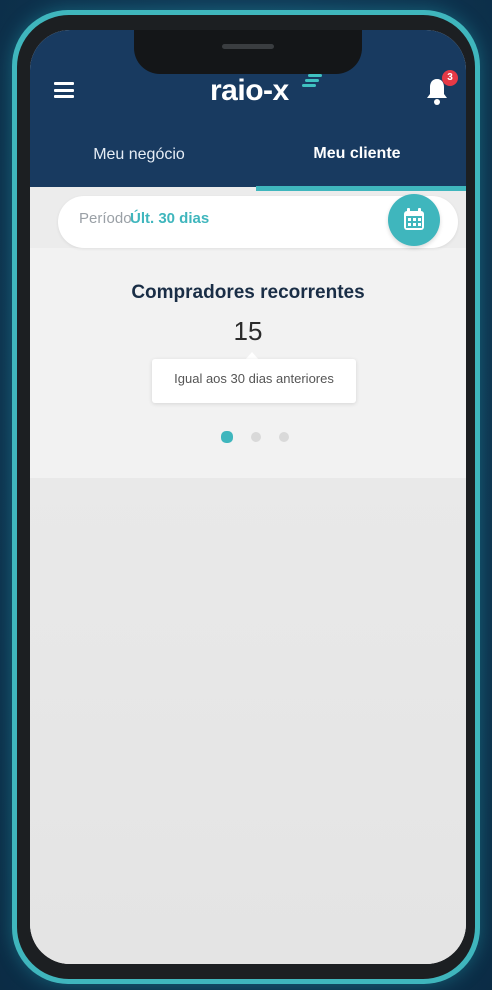 The height and width of the screenshot is (990, 492). I want to click on tab-meu-cliente: Meu cliente, so click(357, 156).